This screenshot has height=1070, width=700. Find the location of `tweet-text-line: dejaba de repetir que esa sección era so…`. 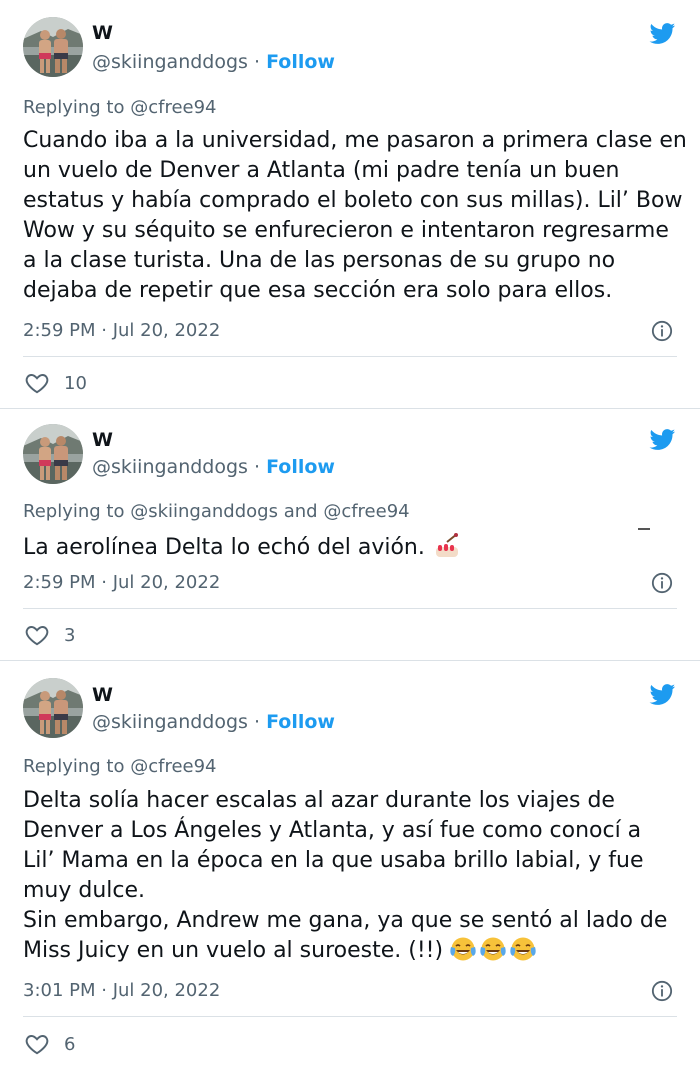

tweet-text-line: dejaba de repetir que esa sección era so… is located at coordinates (318, 290).